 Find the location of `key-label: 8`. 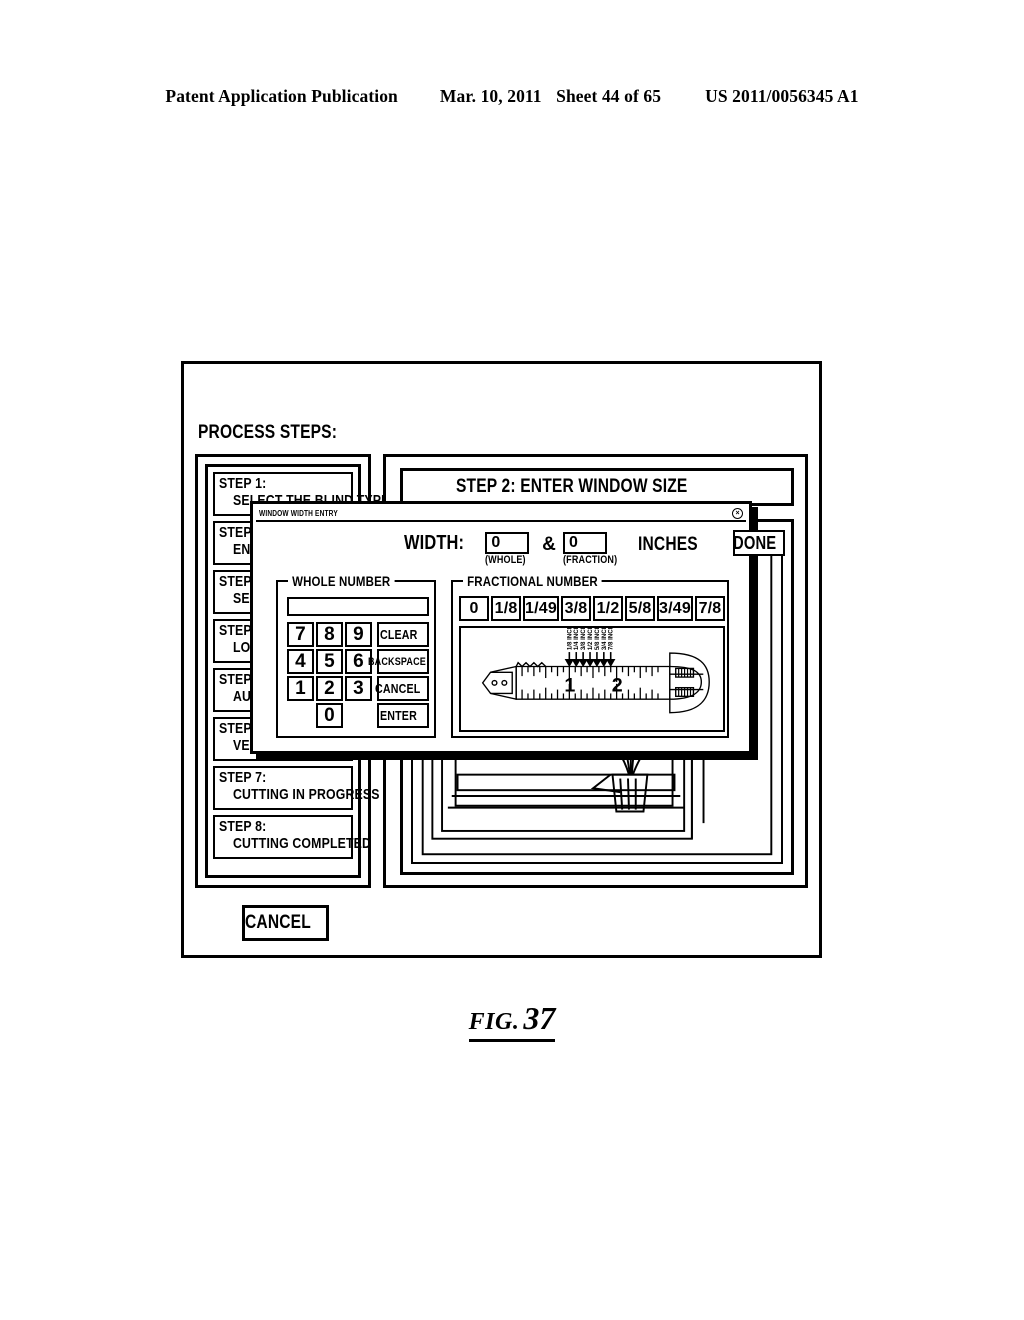

key-label: 8 is located at coordinates (329, 634).